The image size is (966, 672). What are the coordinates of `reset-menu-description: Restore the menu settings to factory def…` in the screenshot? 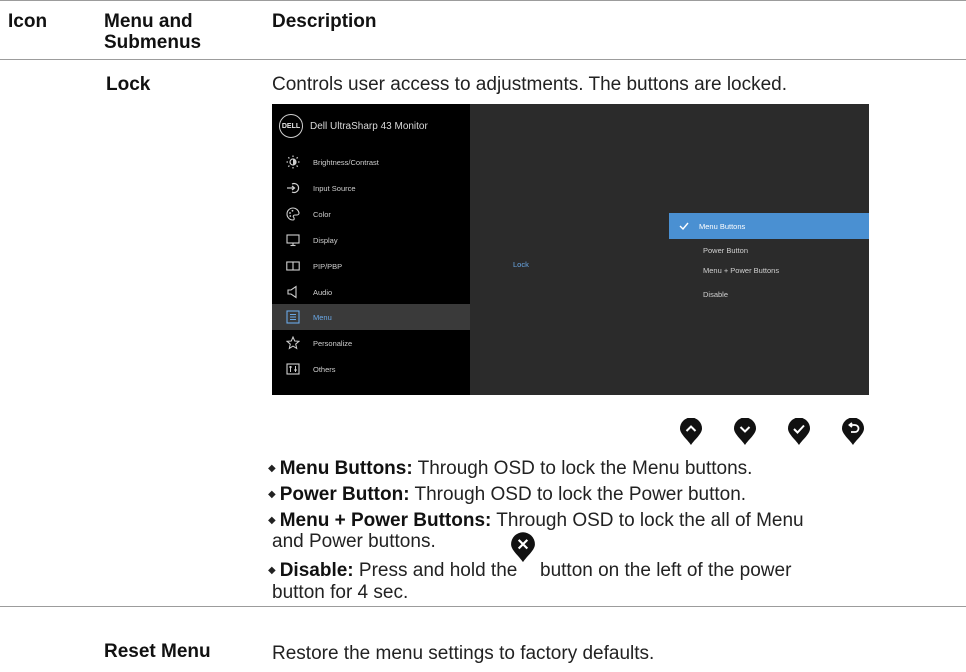 It's located at (463, 653).